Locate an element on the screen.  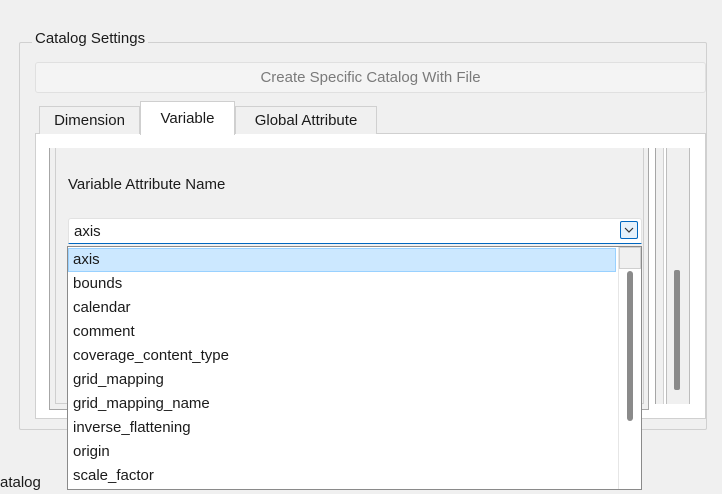
tab-global-attribute-label: Global Attribute is located at coordinates (306, 120).